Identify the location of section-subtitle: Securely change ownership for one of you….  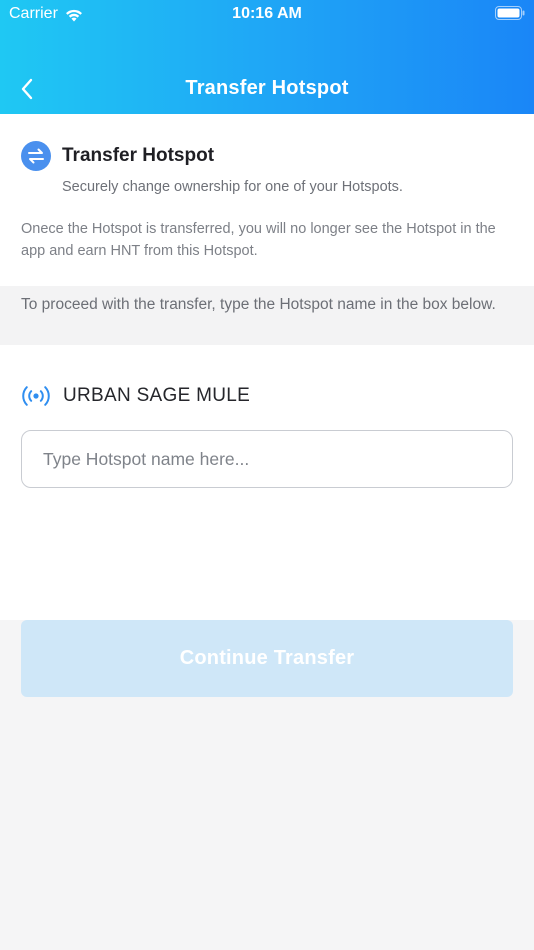
(232, 187).